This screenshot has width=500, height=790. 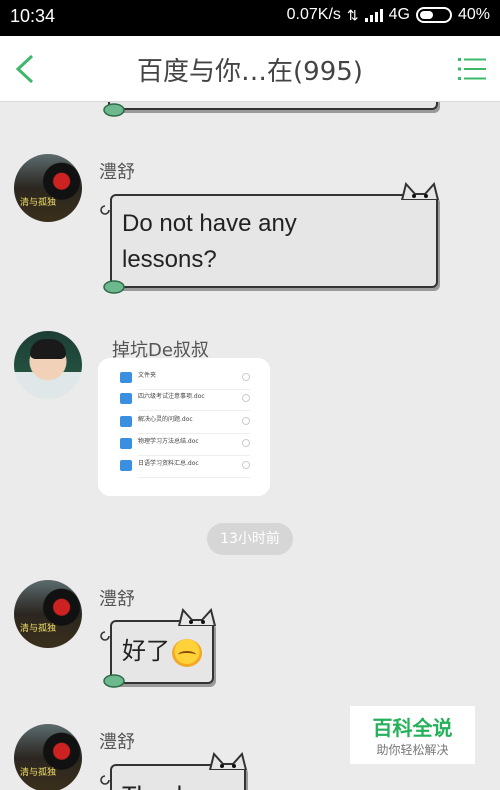 What do you see at coordinates (250, 539) in the screenshot?
I see `timestamp-pill: 13小时前` at bounding box center [250, 539].